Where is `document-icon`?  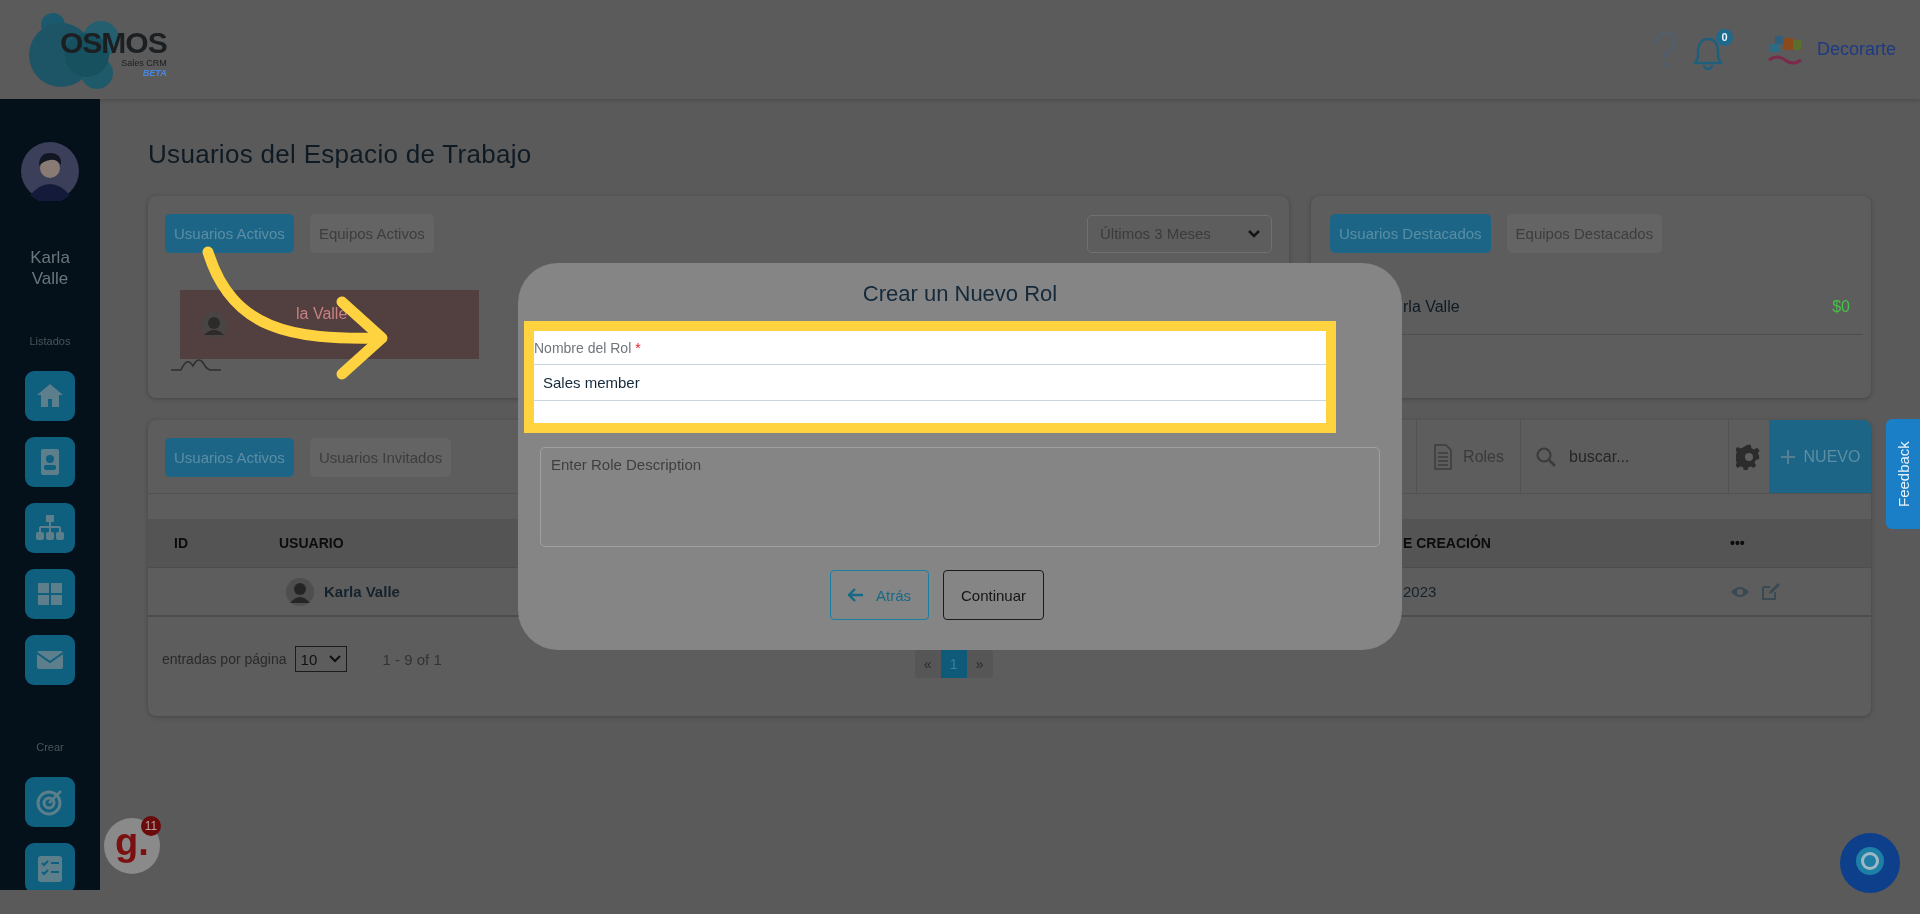 document-icon is located at coordinates (1443, 456).